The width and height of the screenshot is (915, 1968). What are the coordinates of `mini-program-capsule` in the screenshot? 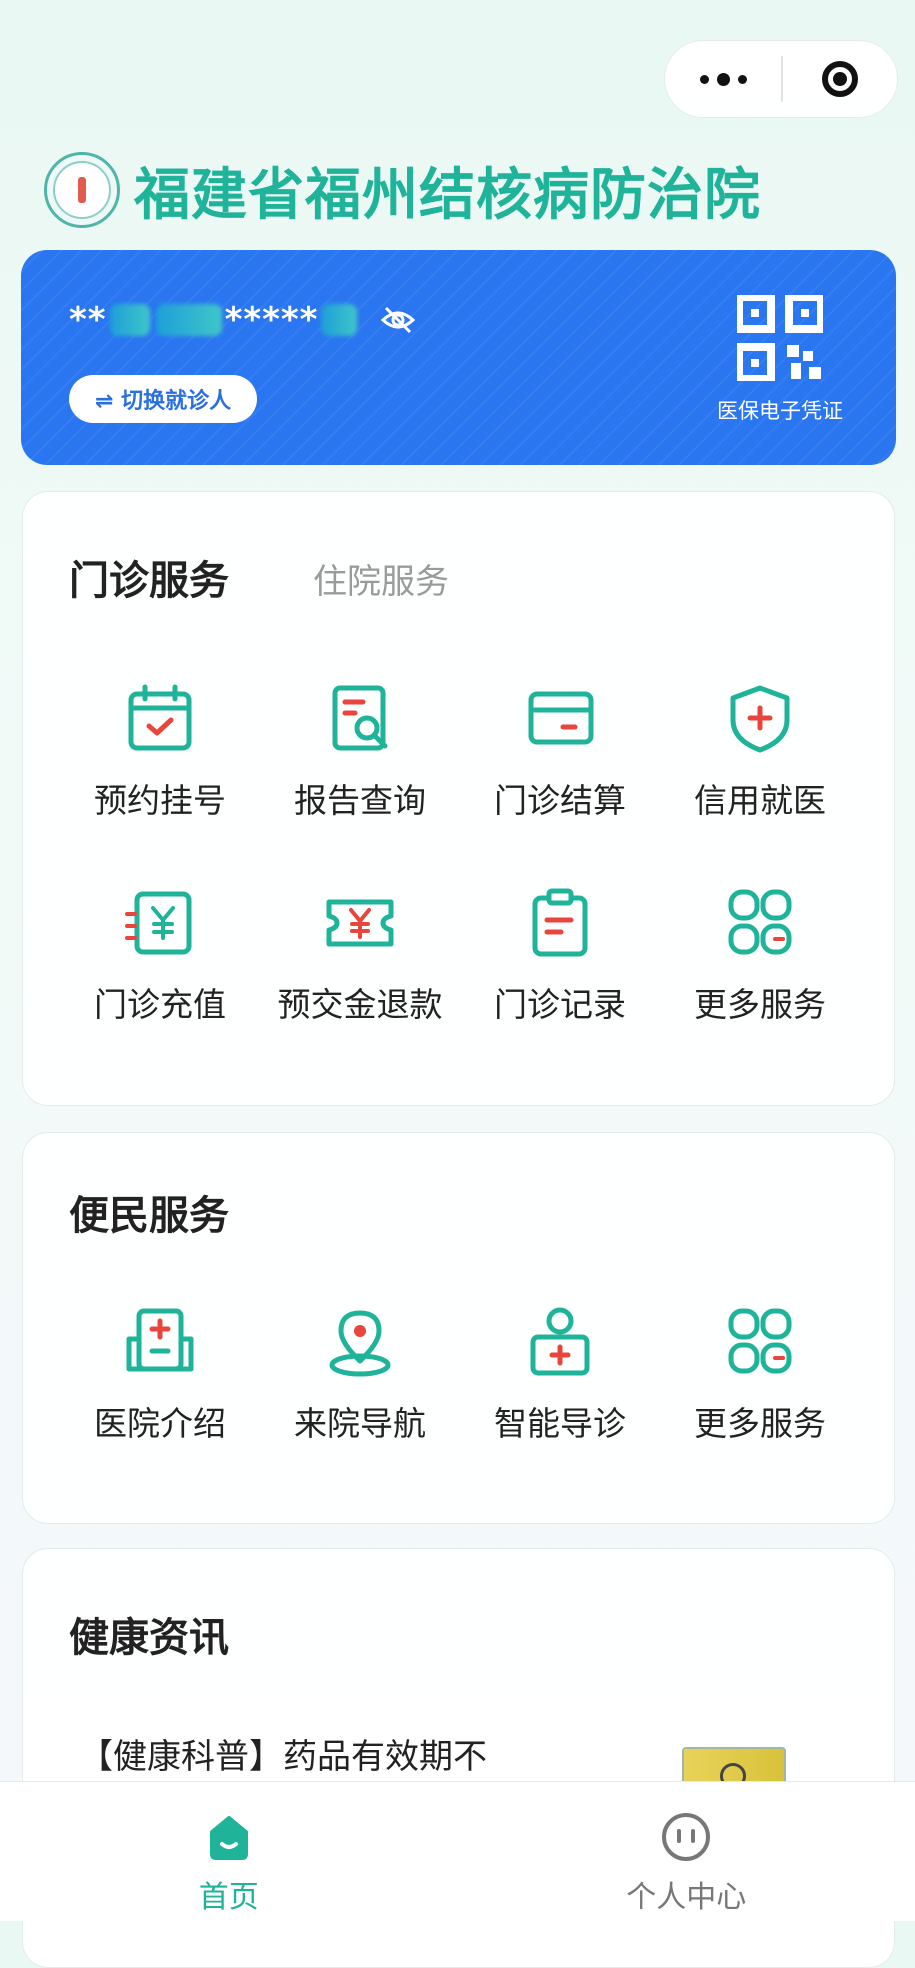 It's located at (781, 79).